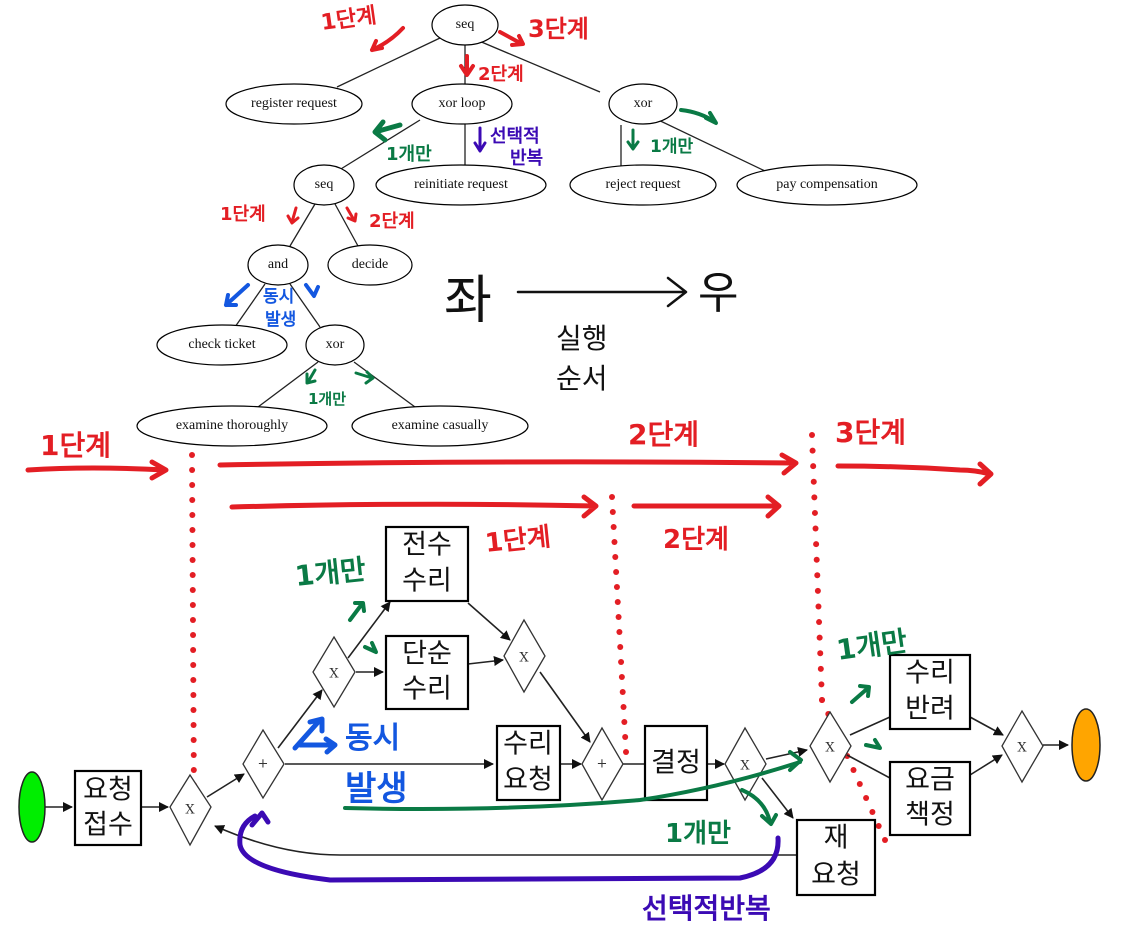 The image size is (1135, 929). I want to click on task-rerequest: 재 요청, so click(836, 857).